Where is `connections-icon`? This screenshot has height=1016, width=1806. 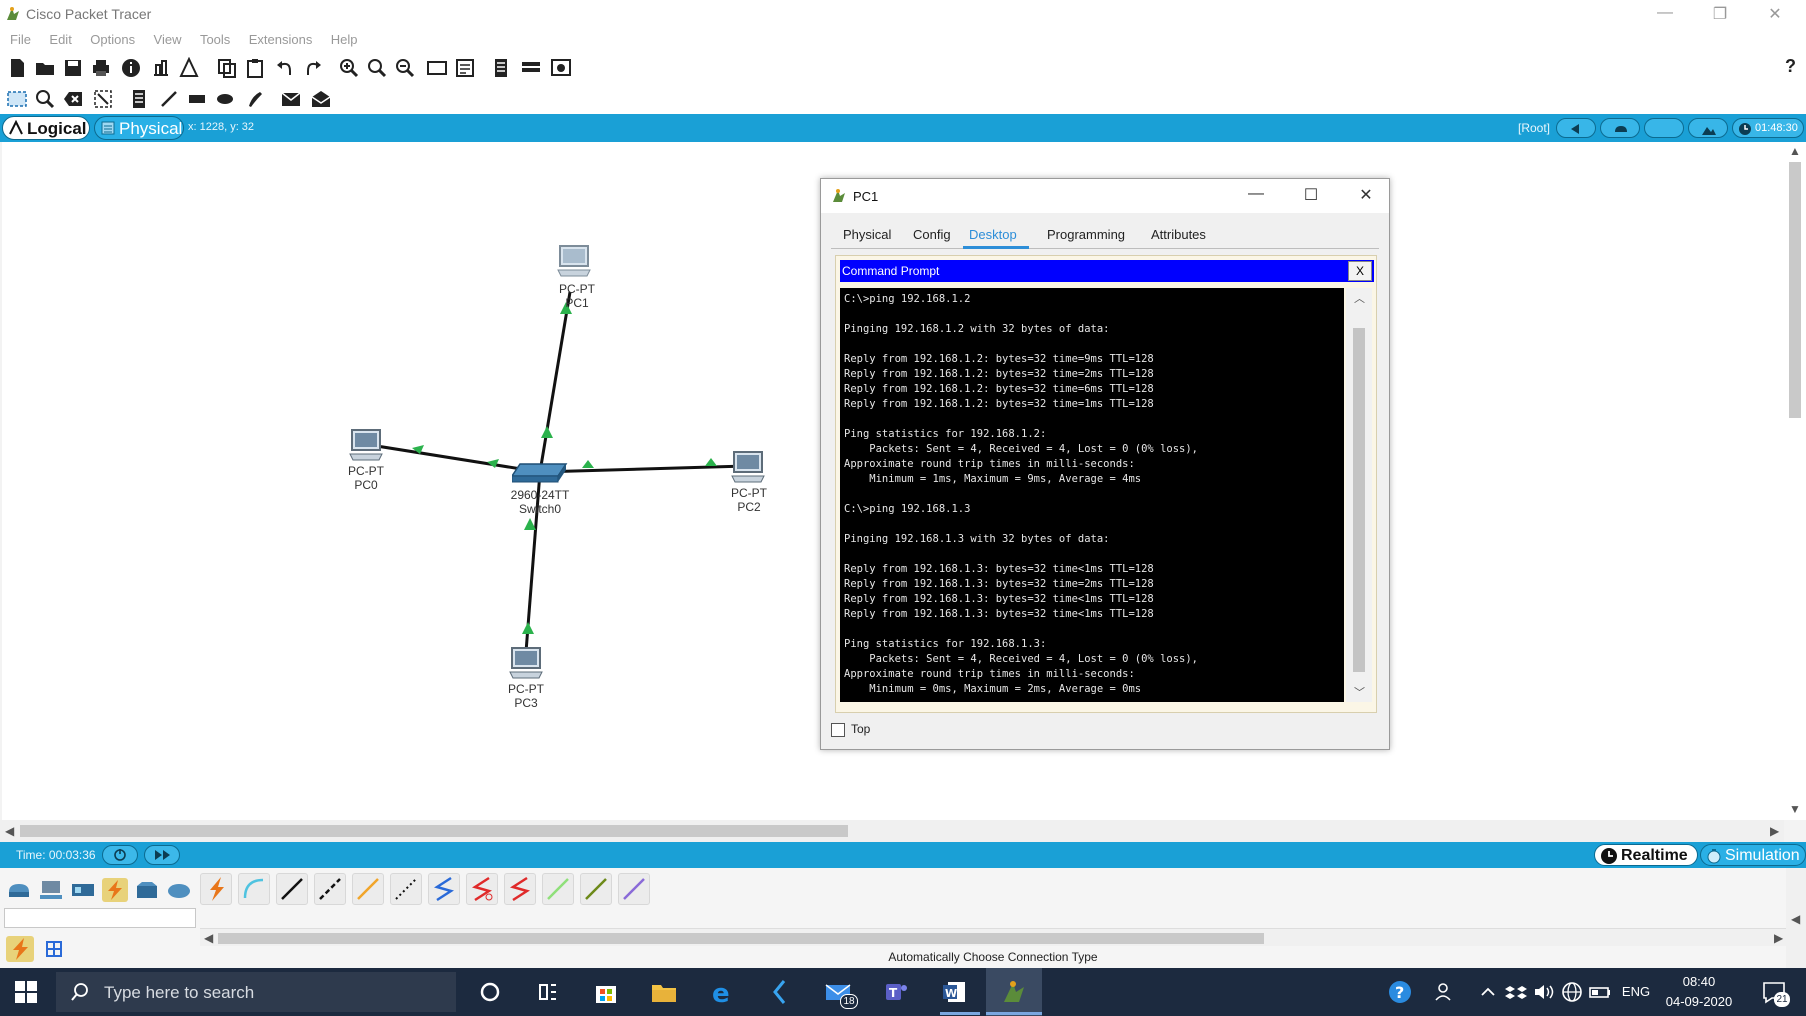
connections-icon is located at coordinates (115, 890).